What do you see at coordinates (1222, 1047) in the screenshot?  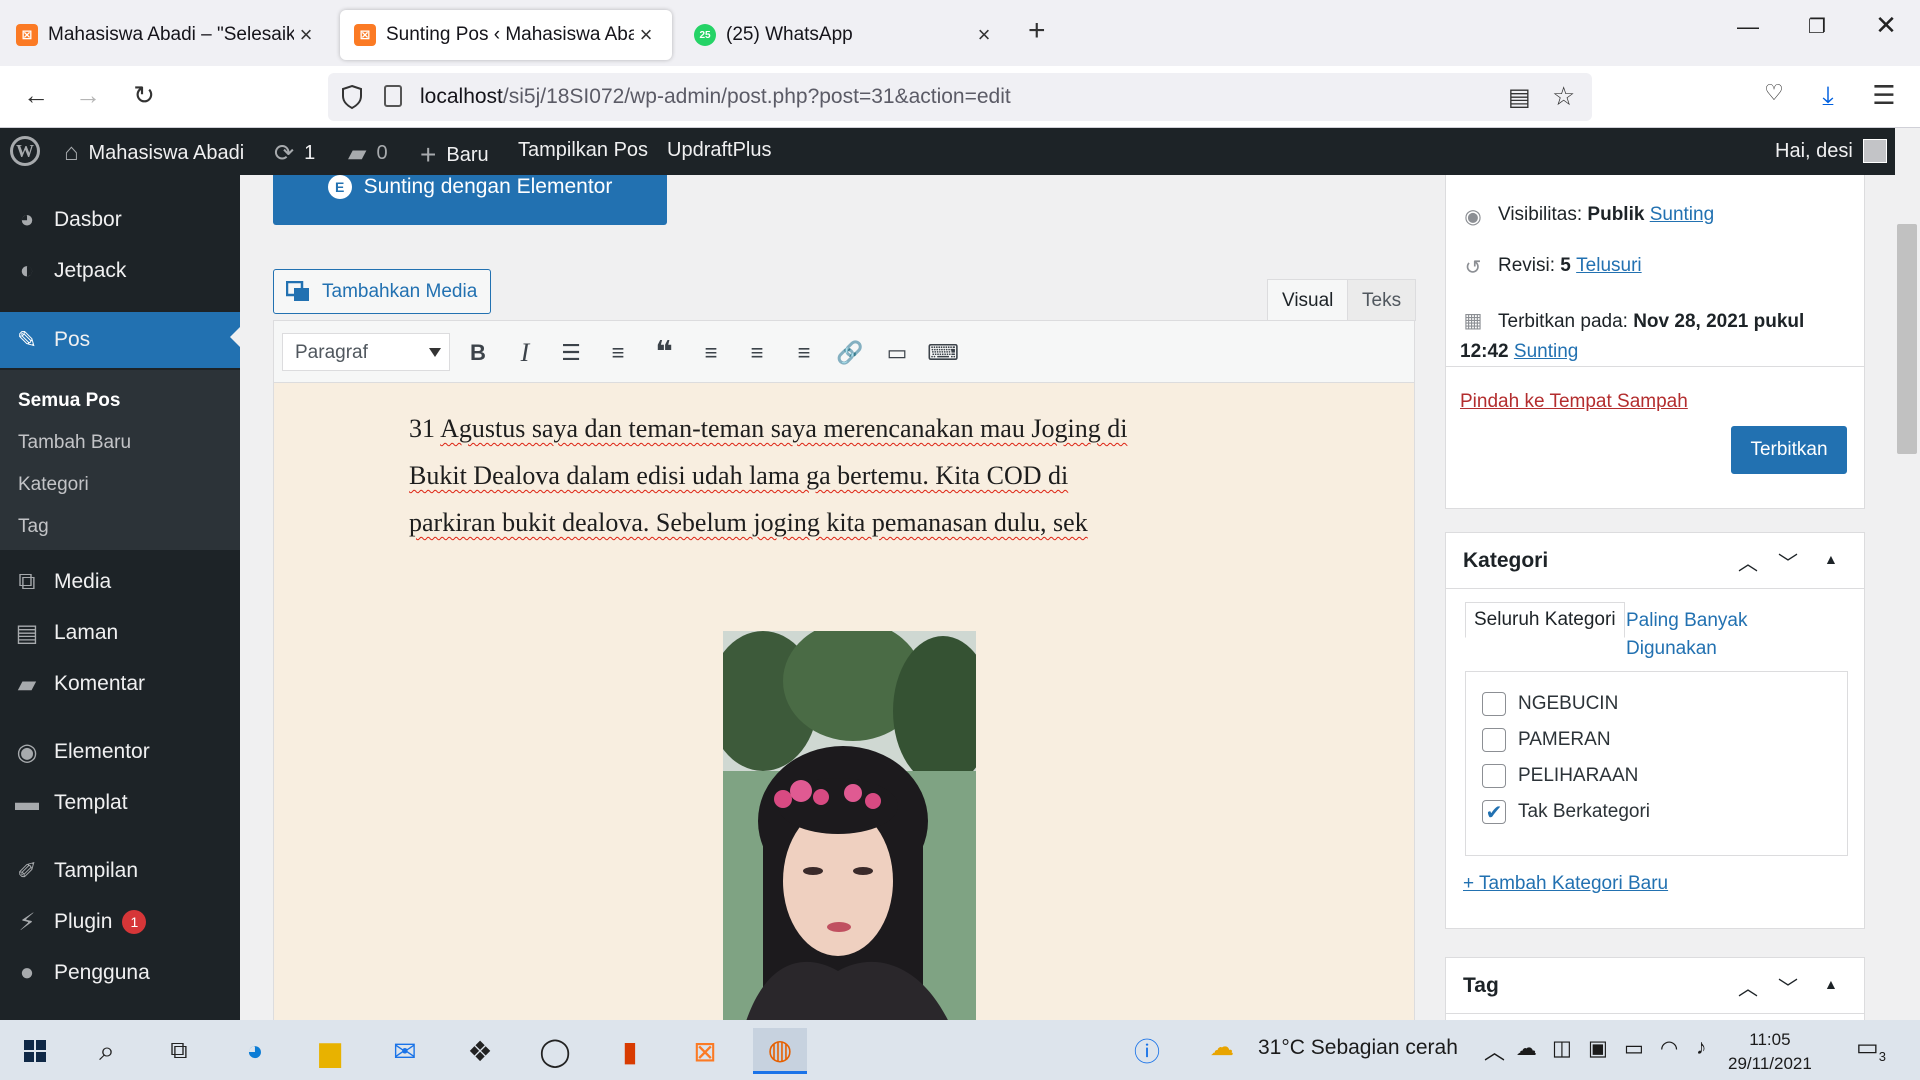 I see `weather-icon: ☁` at bounding box center [1222, 1047].